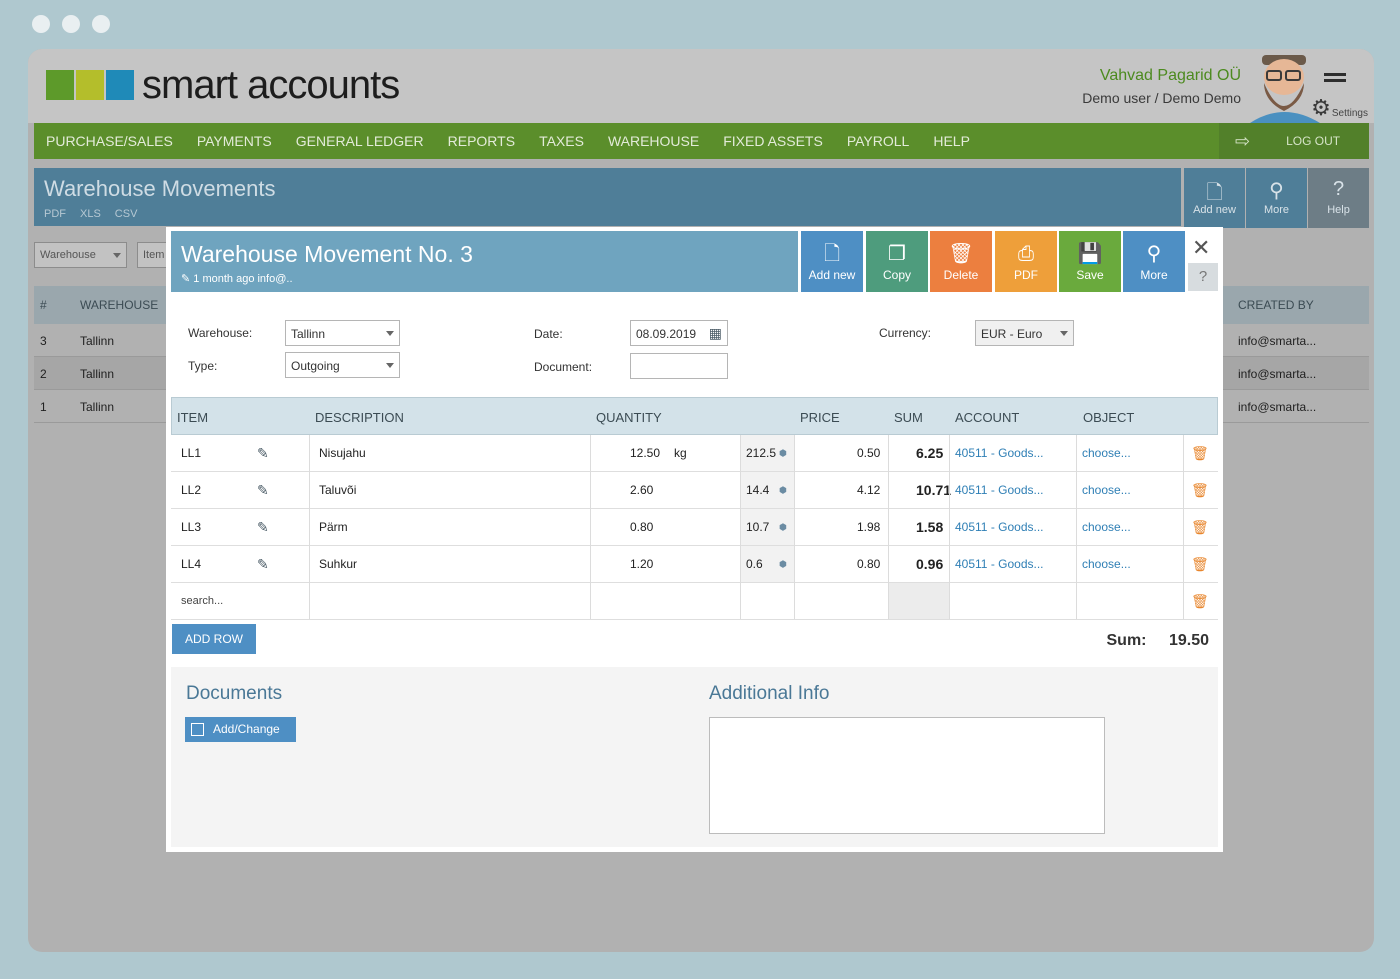 This screenshot has height=979, width=1400. What do you see at coordinates (80, 255) in the screenshot?
I see `warehouse-filter: Warehouse` at bounding box center [80, 255].